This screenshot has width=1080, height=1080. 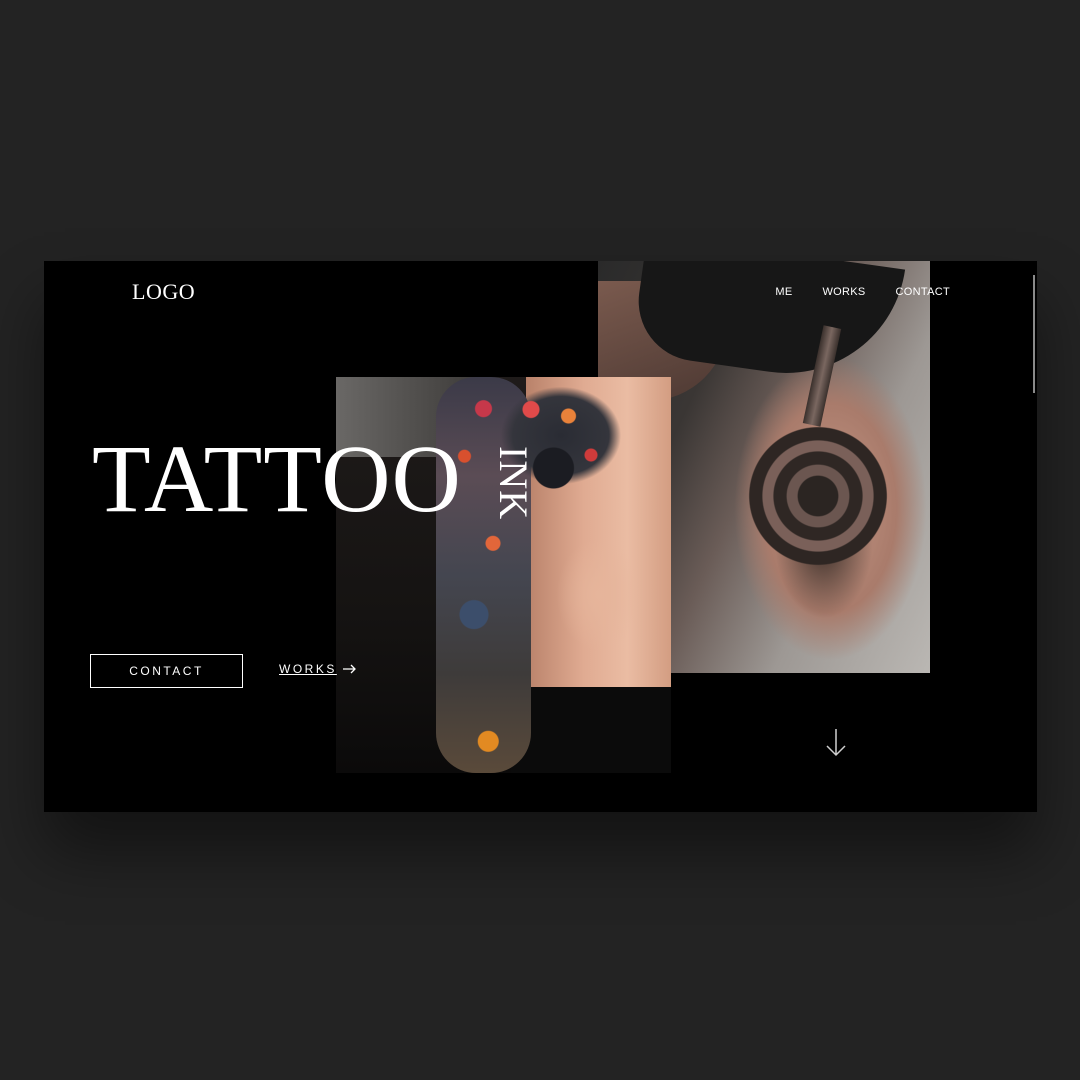 What do you see at coordinates (166, 671) in the screenshot?
I see `contact-button: CONTACT` at bounding box center [166, 671].